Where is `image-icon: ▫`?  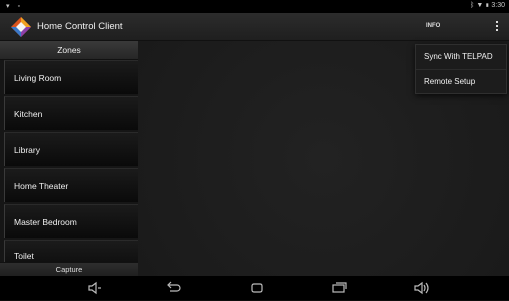 image-icon: ▫ is located at coordinates (20, 6).